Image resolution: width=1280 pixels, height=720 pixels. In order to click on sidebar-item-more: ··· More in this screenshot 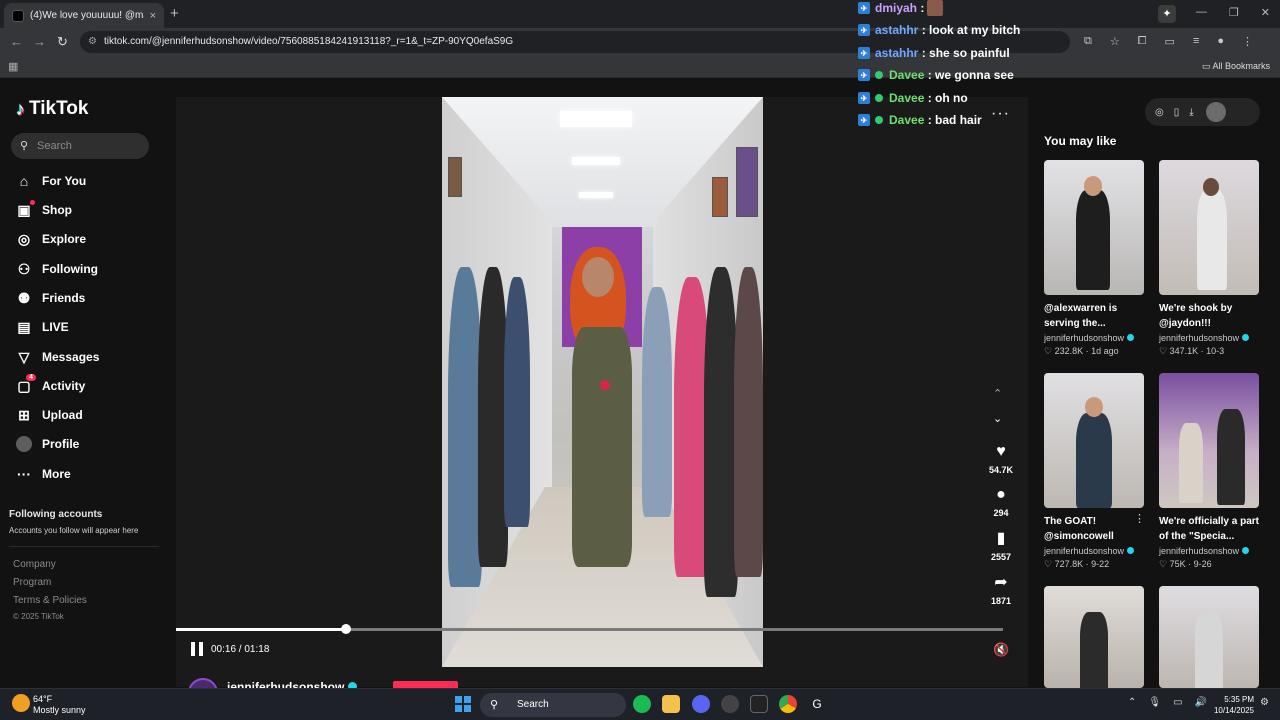, I will do `click(43, 474)`.